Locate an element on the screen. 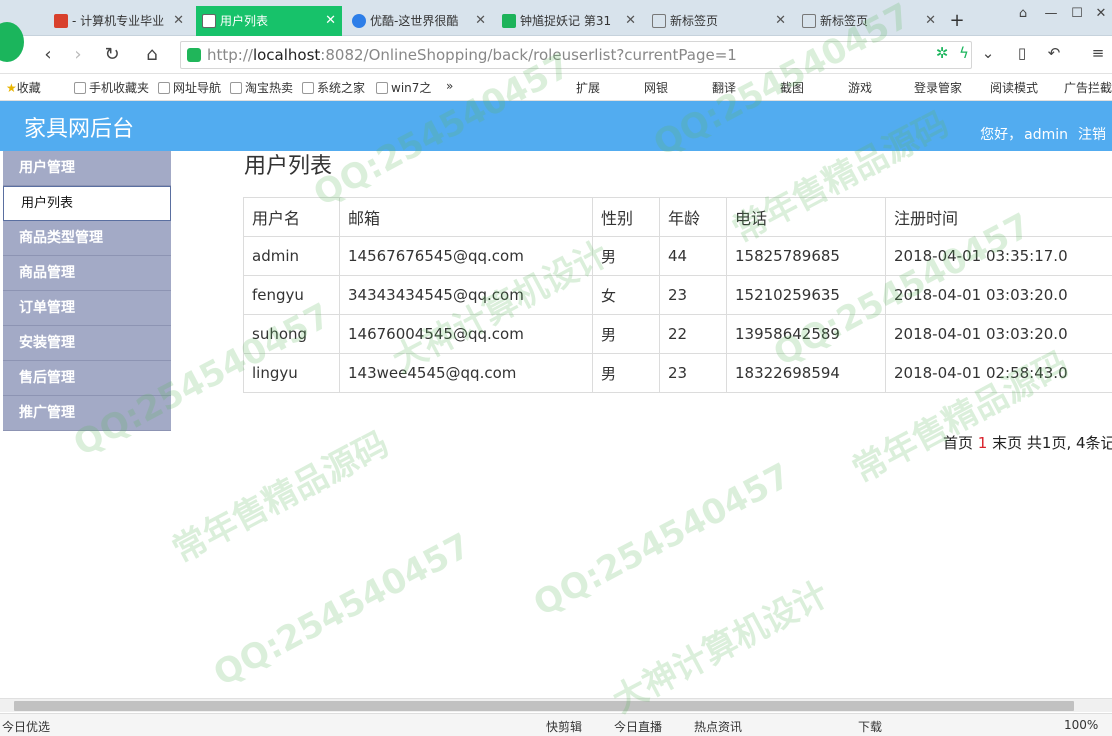 This screenshot has height=736, width=1112. phone-icon: ▯ is located at coordinates (1022, 53).